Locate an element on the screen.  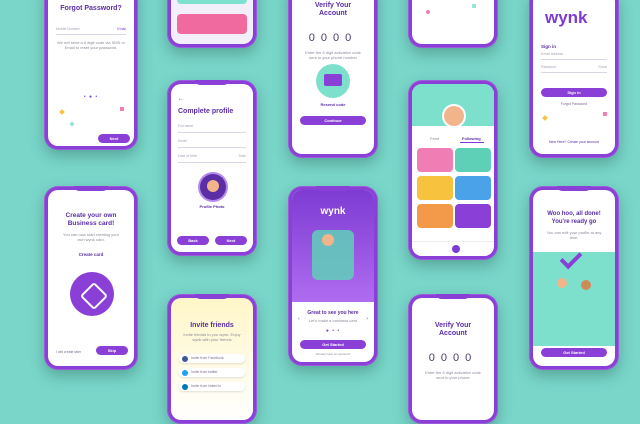
profile-title: Complete profile is located at coordinates (206, 111).